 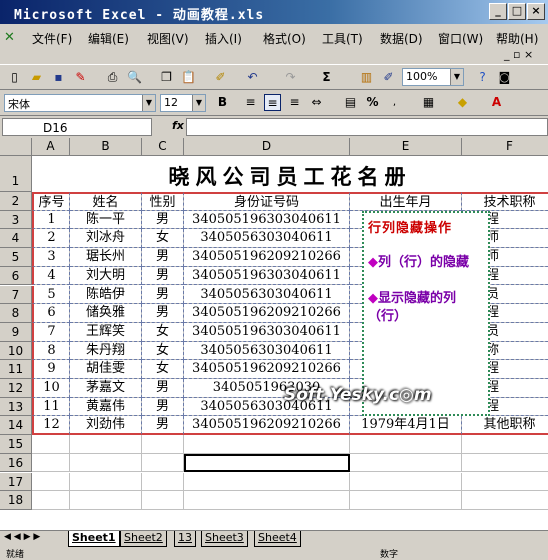 I want to click on align-left-icon: ≡, so click(x=250, y=102).